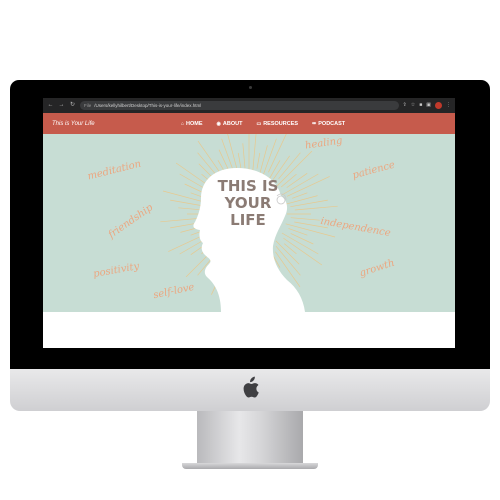 The height and width of the screenshot is (500, 500). I want to click on star-icon: ☆, so click(413, 105).